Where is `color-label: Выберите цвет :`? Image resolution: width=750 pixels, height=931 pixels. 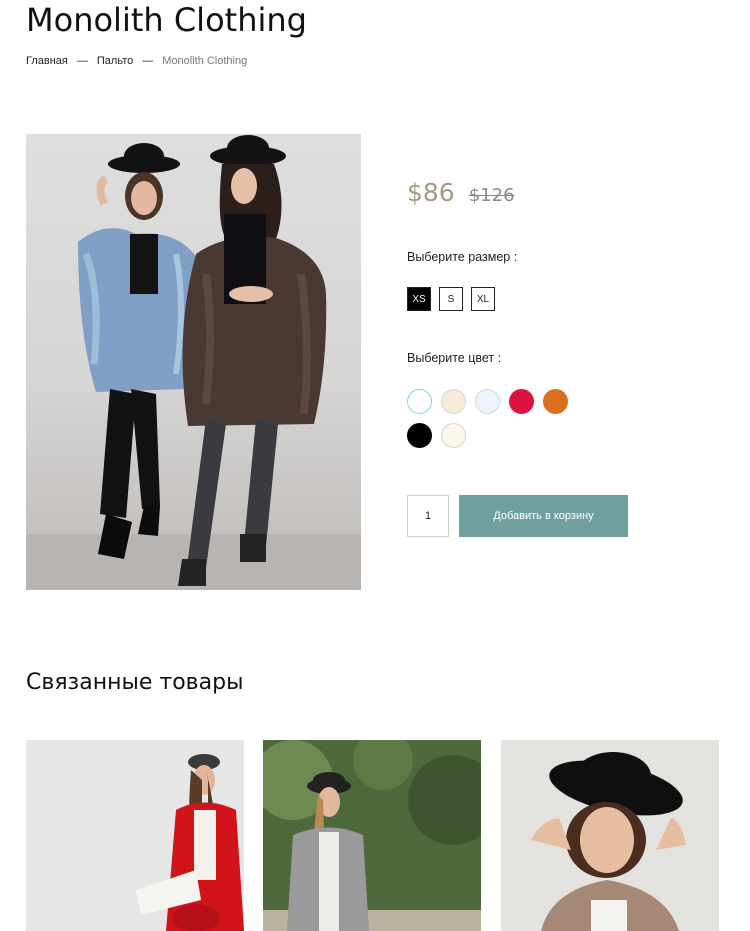
color-label: Выберите цвет : is located at coordinates (454, 358).